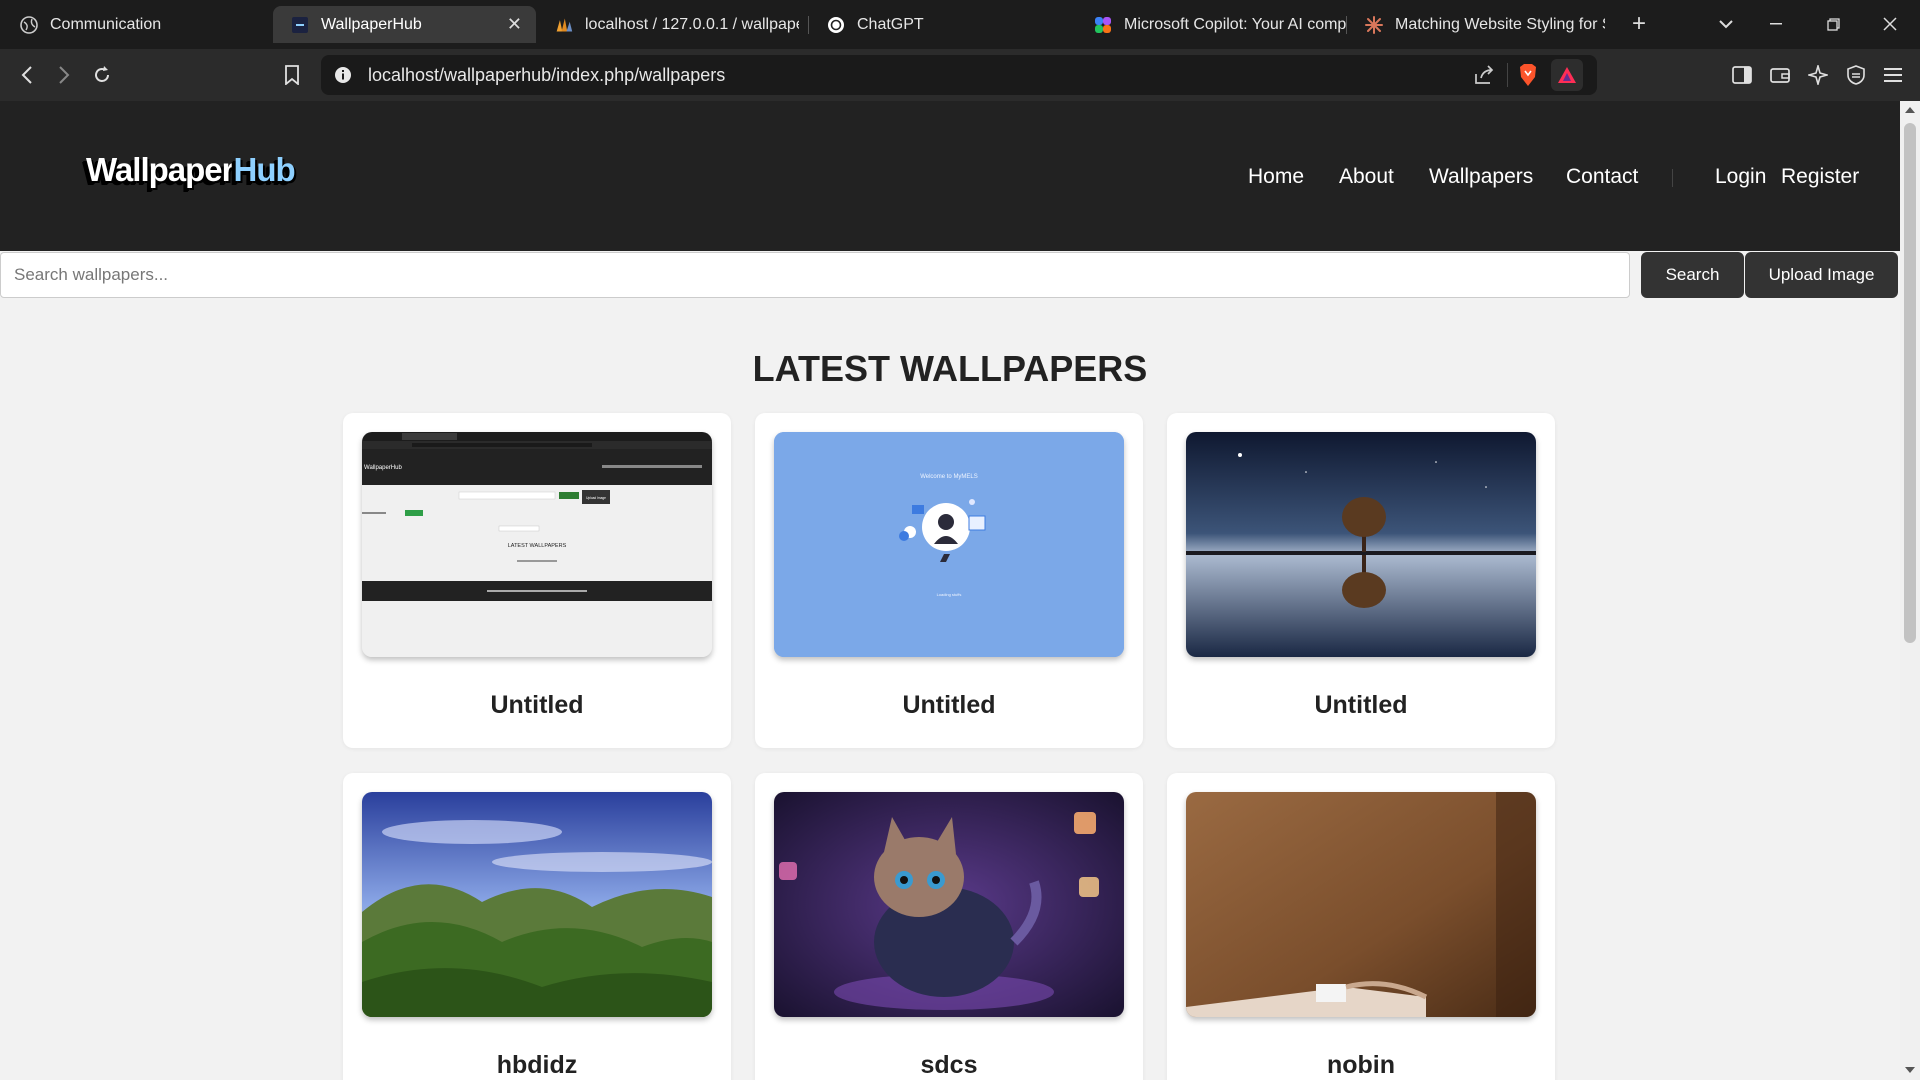 Image resolution: width=1920 pixels, height=1080 pixels. I want to click on wallpaper-card: nobin, so click(1361, 926).